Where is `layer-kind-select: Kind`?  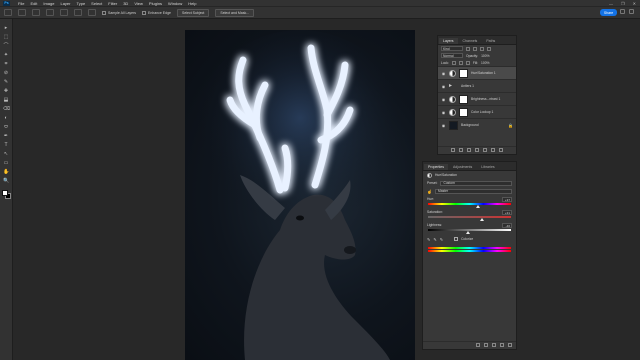 layer-kind-select: Kind is located at coordinates (452, 48).